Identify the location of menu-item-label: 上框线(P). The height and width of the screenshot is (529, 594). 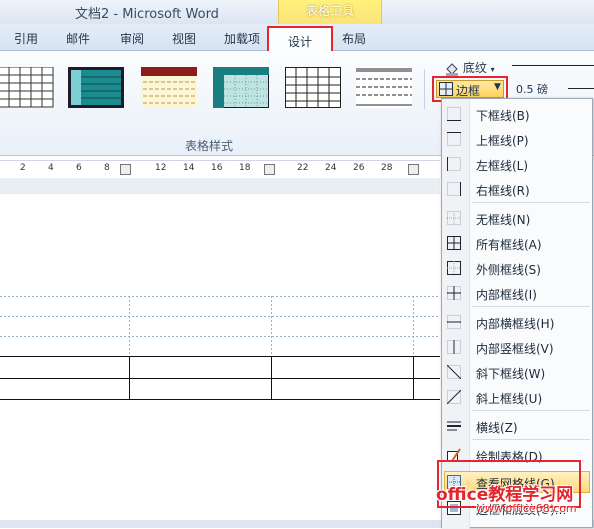
(502, 141).